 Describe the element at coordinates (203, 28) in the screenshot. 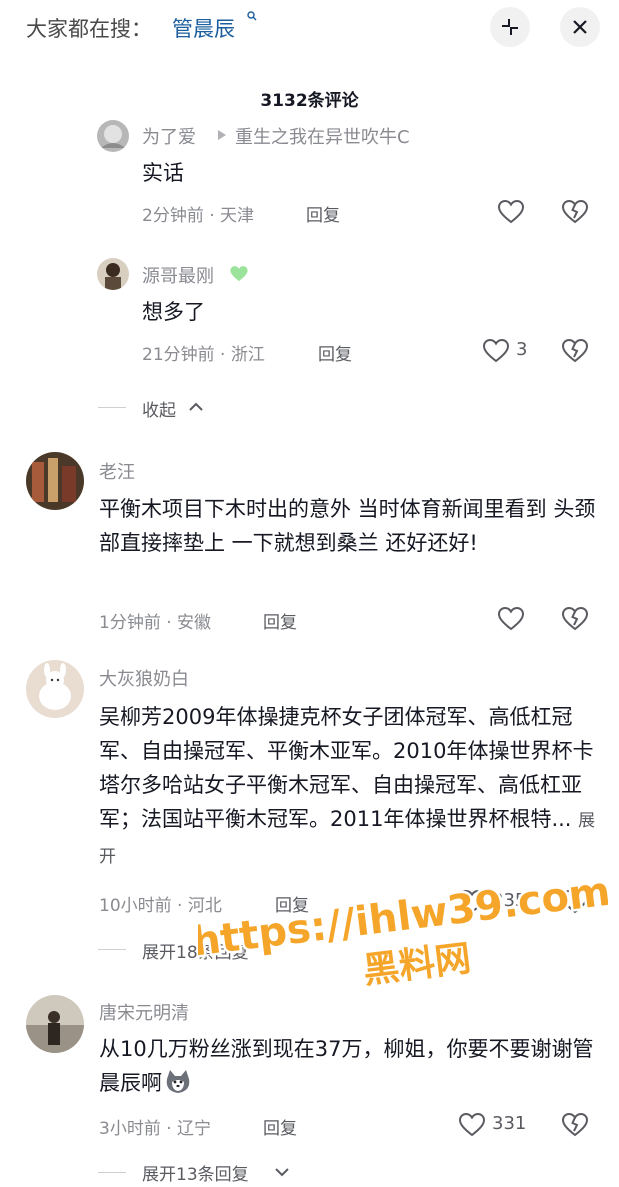

I see `search-term-link: 管晨辰` at that location.